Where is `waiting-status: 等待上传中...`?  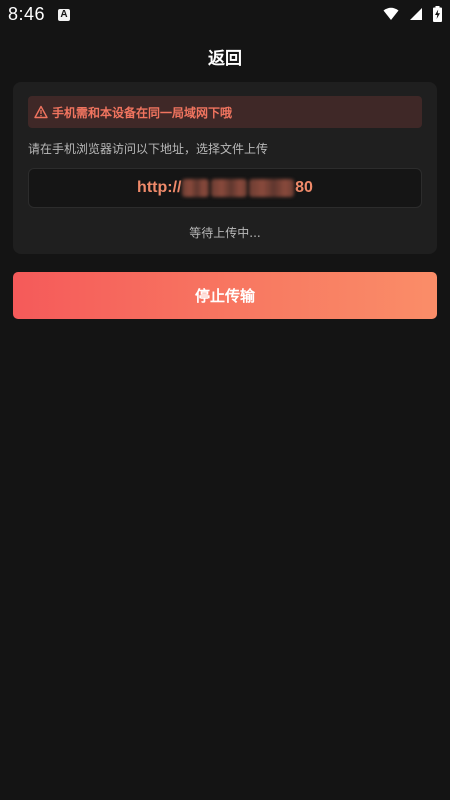
waiting-status: 等待上传中... is located at coordinates (225, 233).